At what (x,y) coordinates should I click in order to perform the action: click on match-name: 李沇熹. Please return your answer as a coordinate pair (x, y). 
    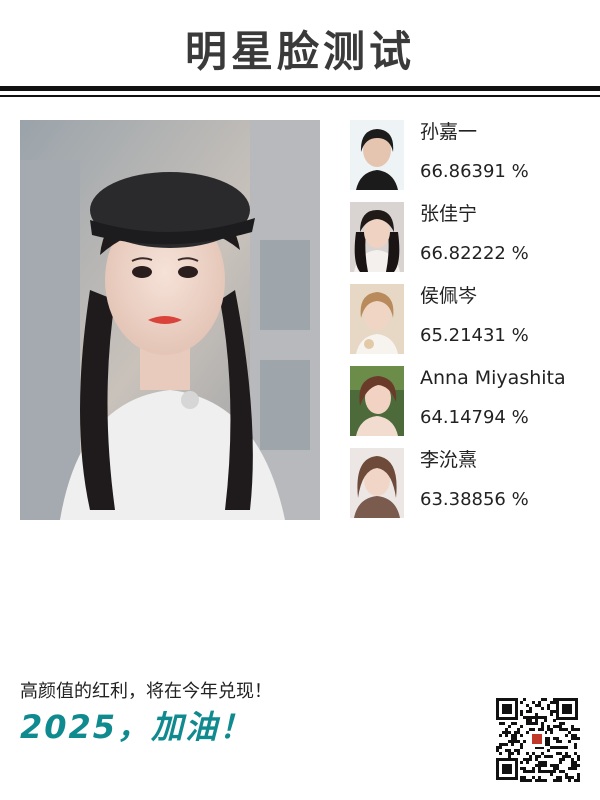
    Looking at the image, I should click on (449, 460).